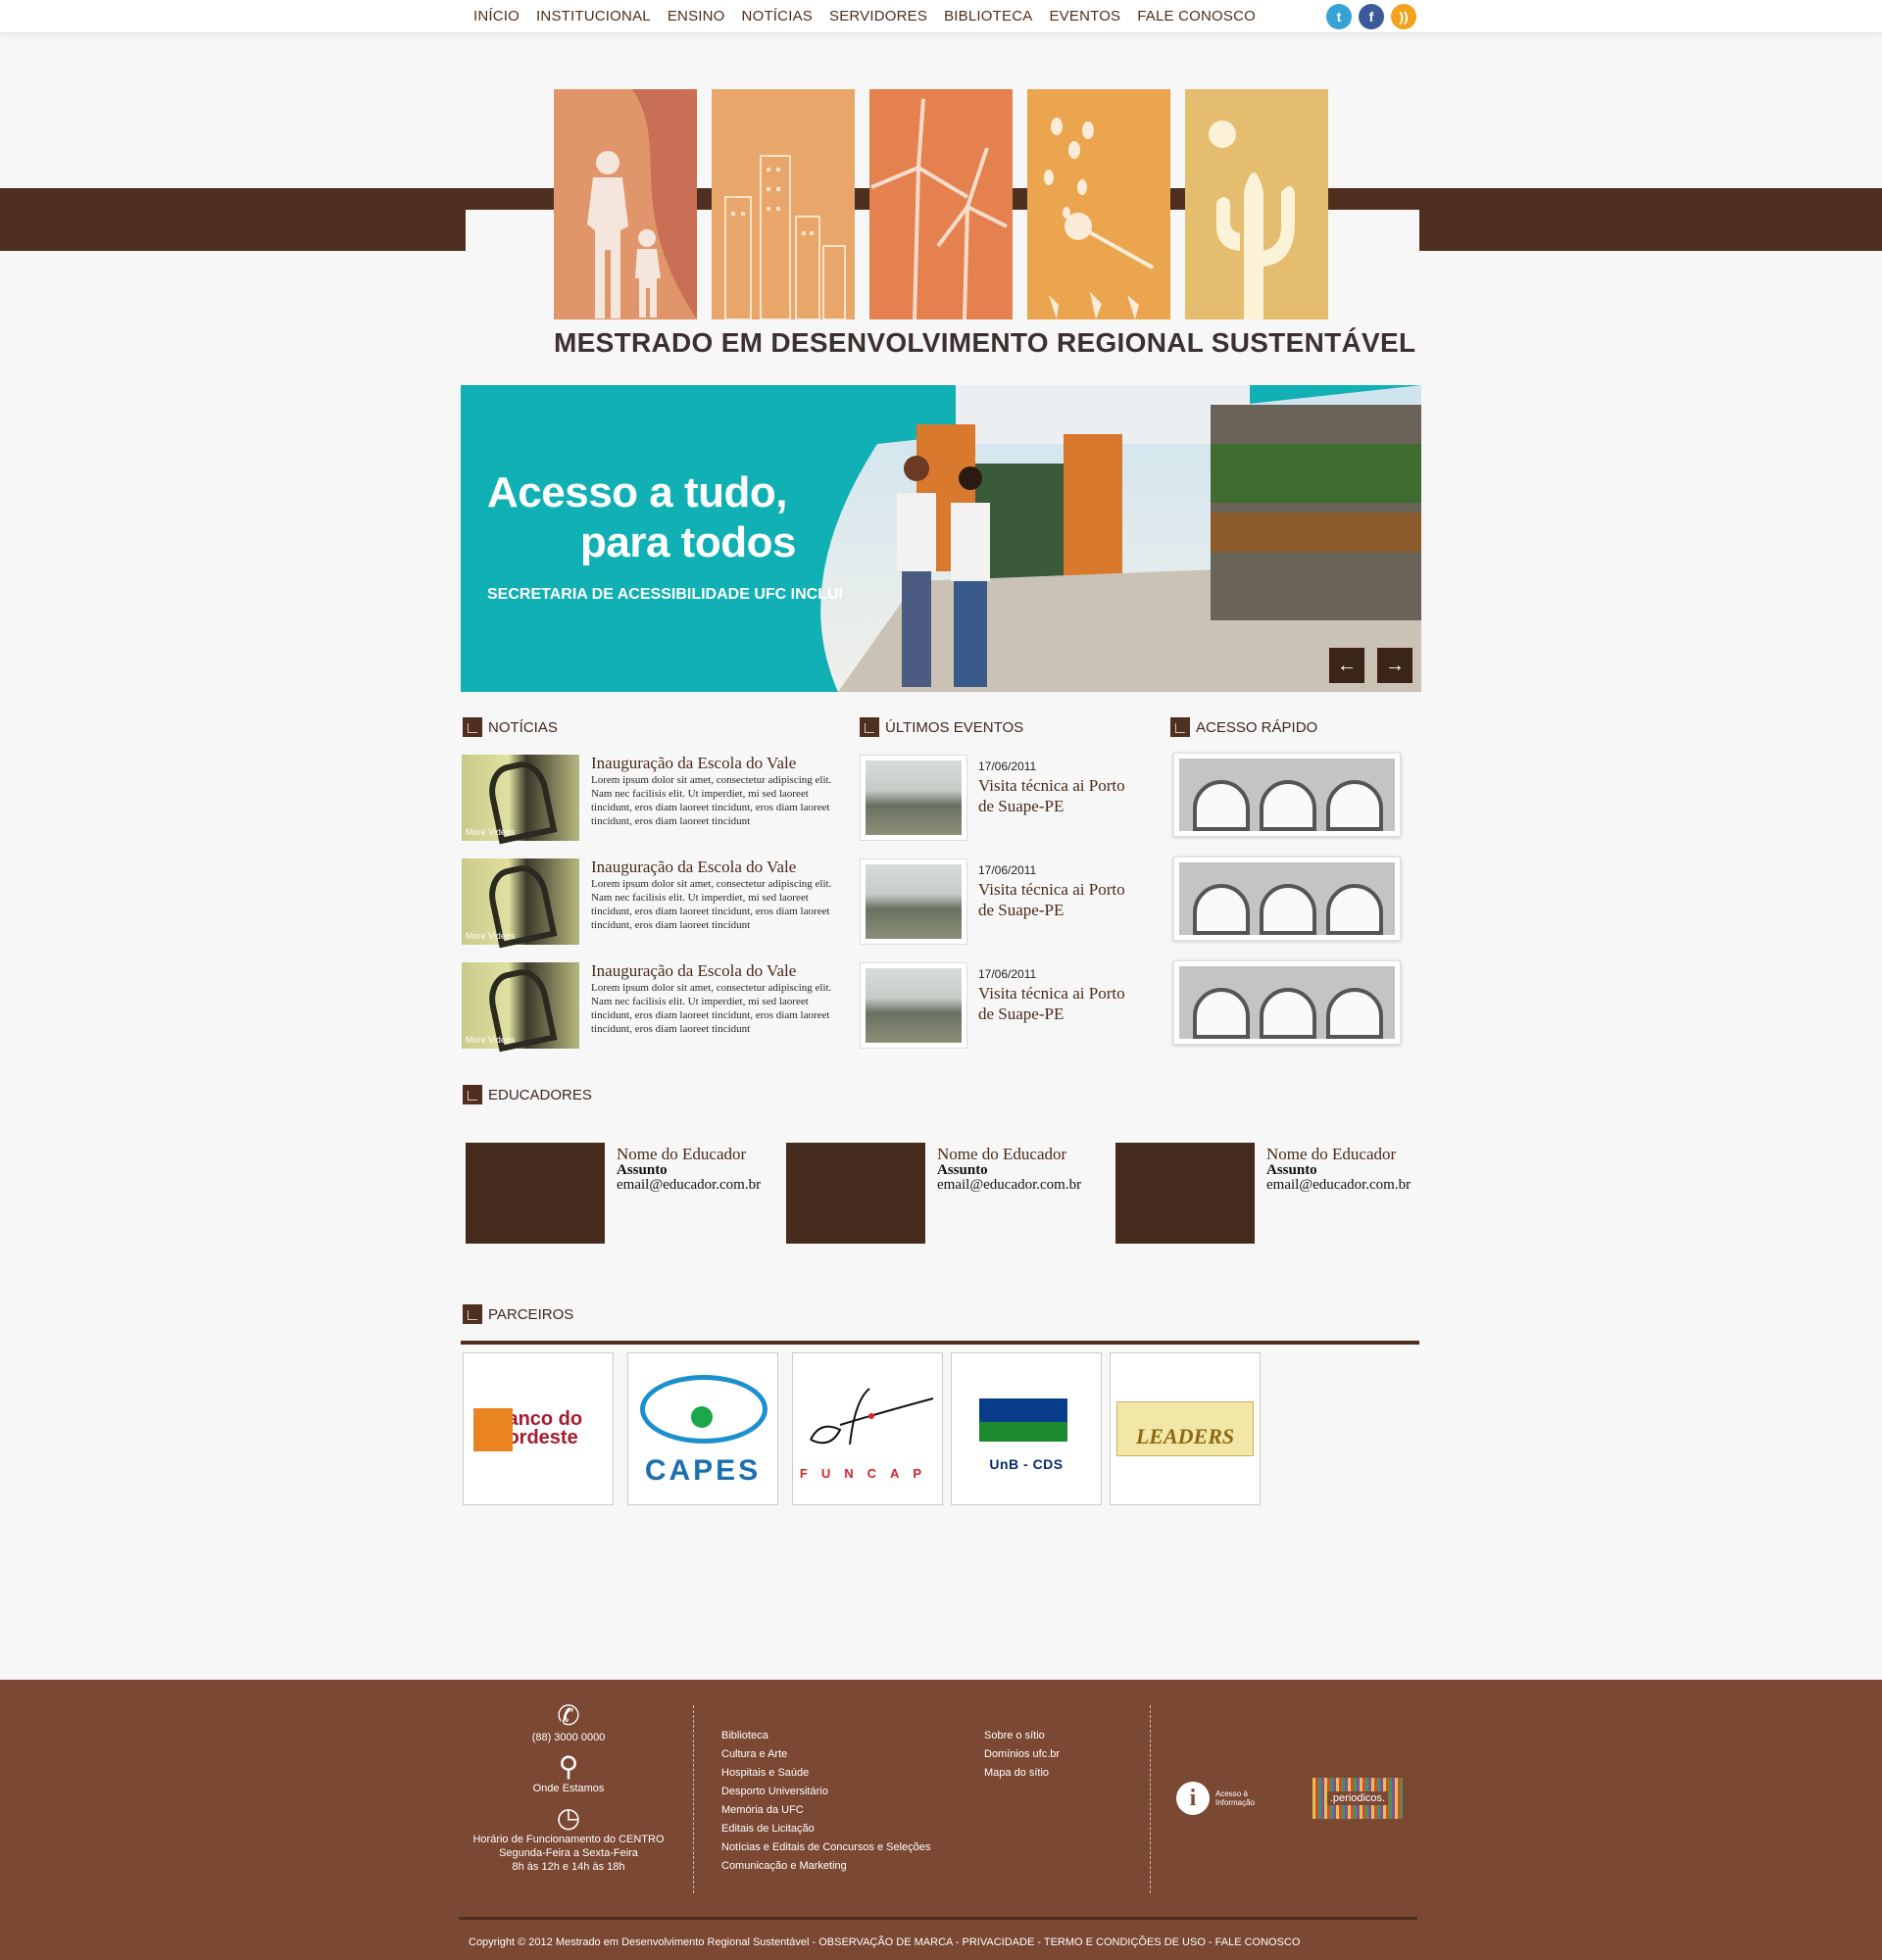 The width and height of the screenshot is (1882, 1960). What do you see at coordinates (1395, 665) in the screenshot?
I see `slider-next-button: →` at bounding box center [1395, 665].